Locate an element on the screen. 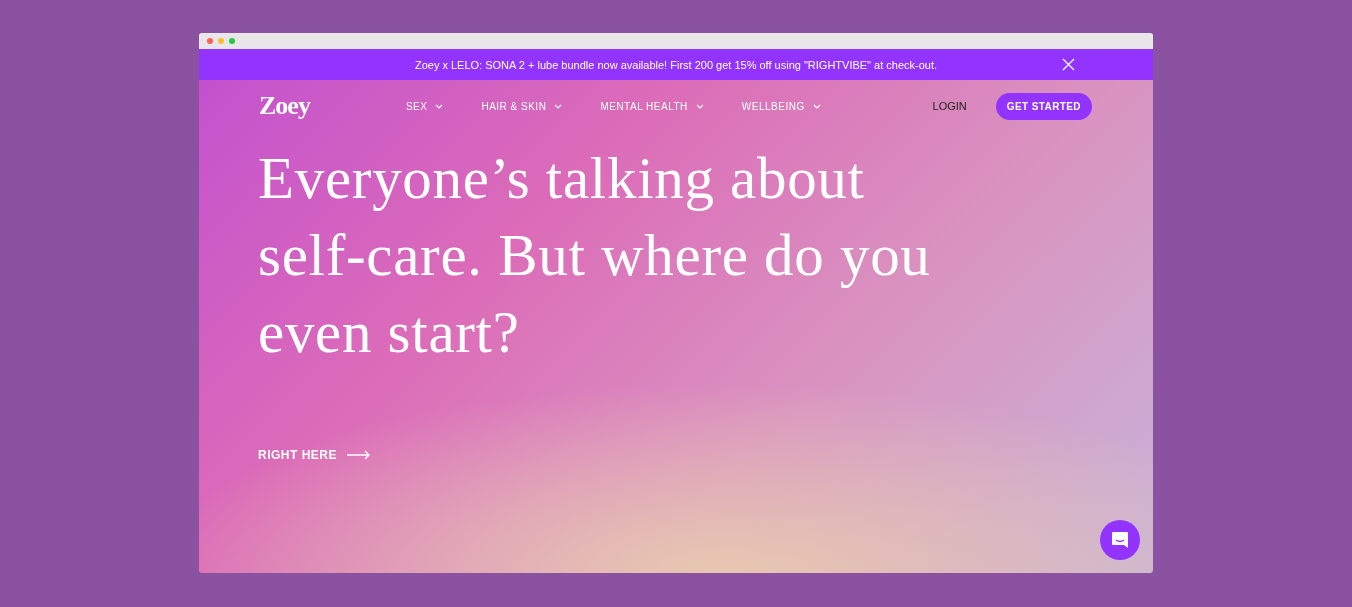  nav-menu-item: SEX is located at coordinates (424, 106).